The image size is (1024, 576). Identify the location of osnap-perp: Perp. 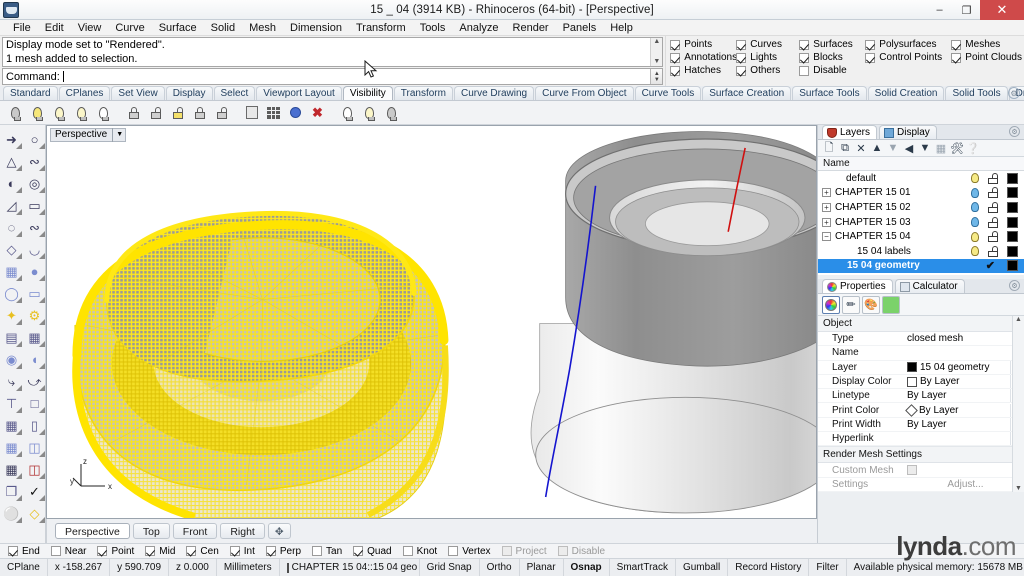
(283, 551).